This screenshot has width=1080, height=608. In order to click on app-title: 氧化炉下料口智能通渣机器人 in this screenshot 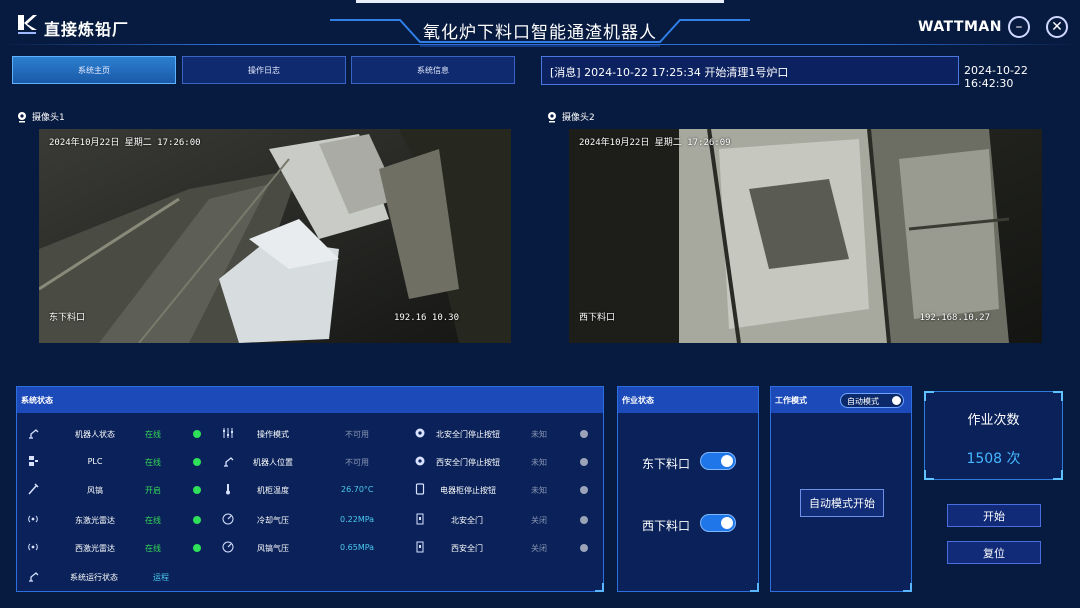, I will do `click(540, 33)`.